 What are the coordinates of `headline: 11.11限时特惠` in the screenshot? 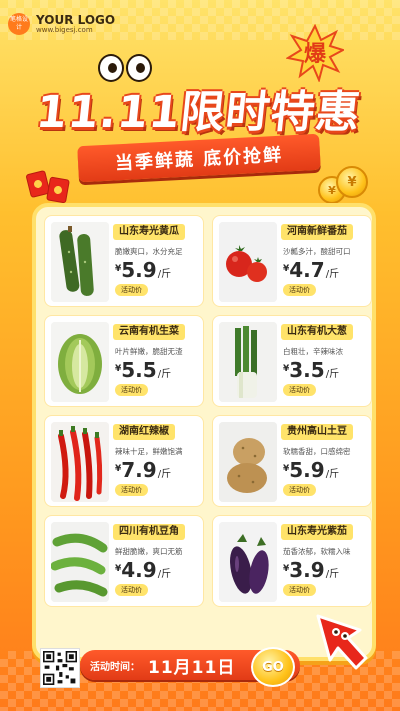 It's located at (198, 112).